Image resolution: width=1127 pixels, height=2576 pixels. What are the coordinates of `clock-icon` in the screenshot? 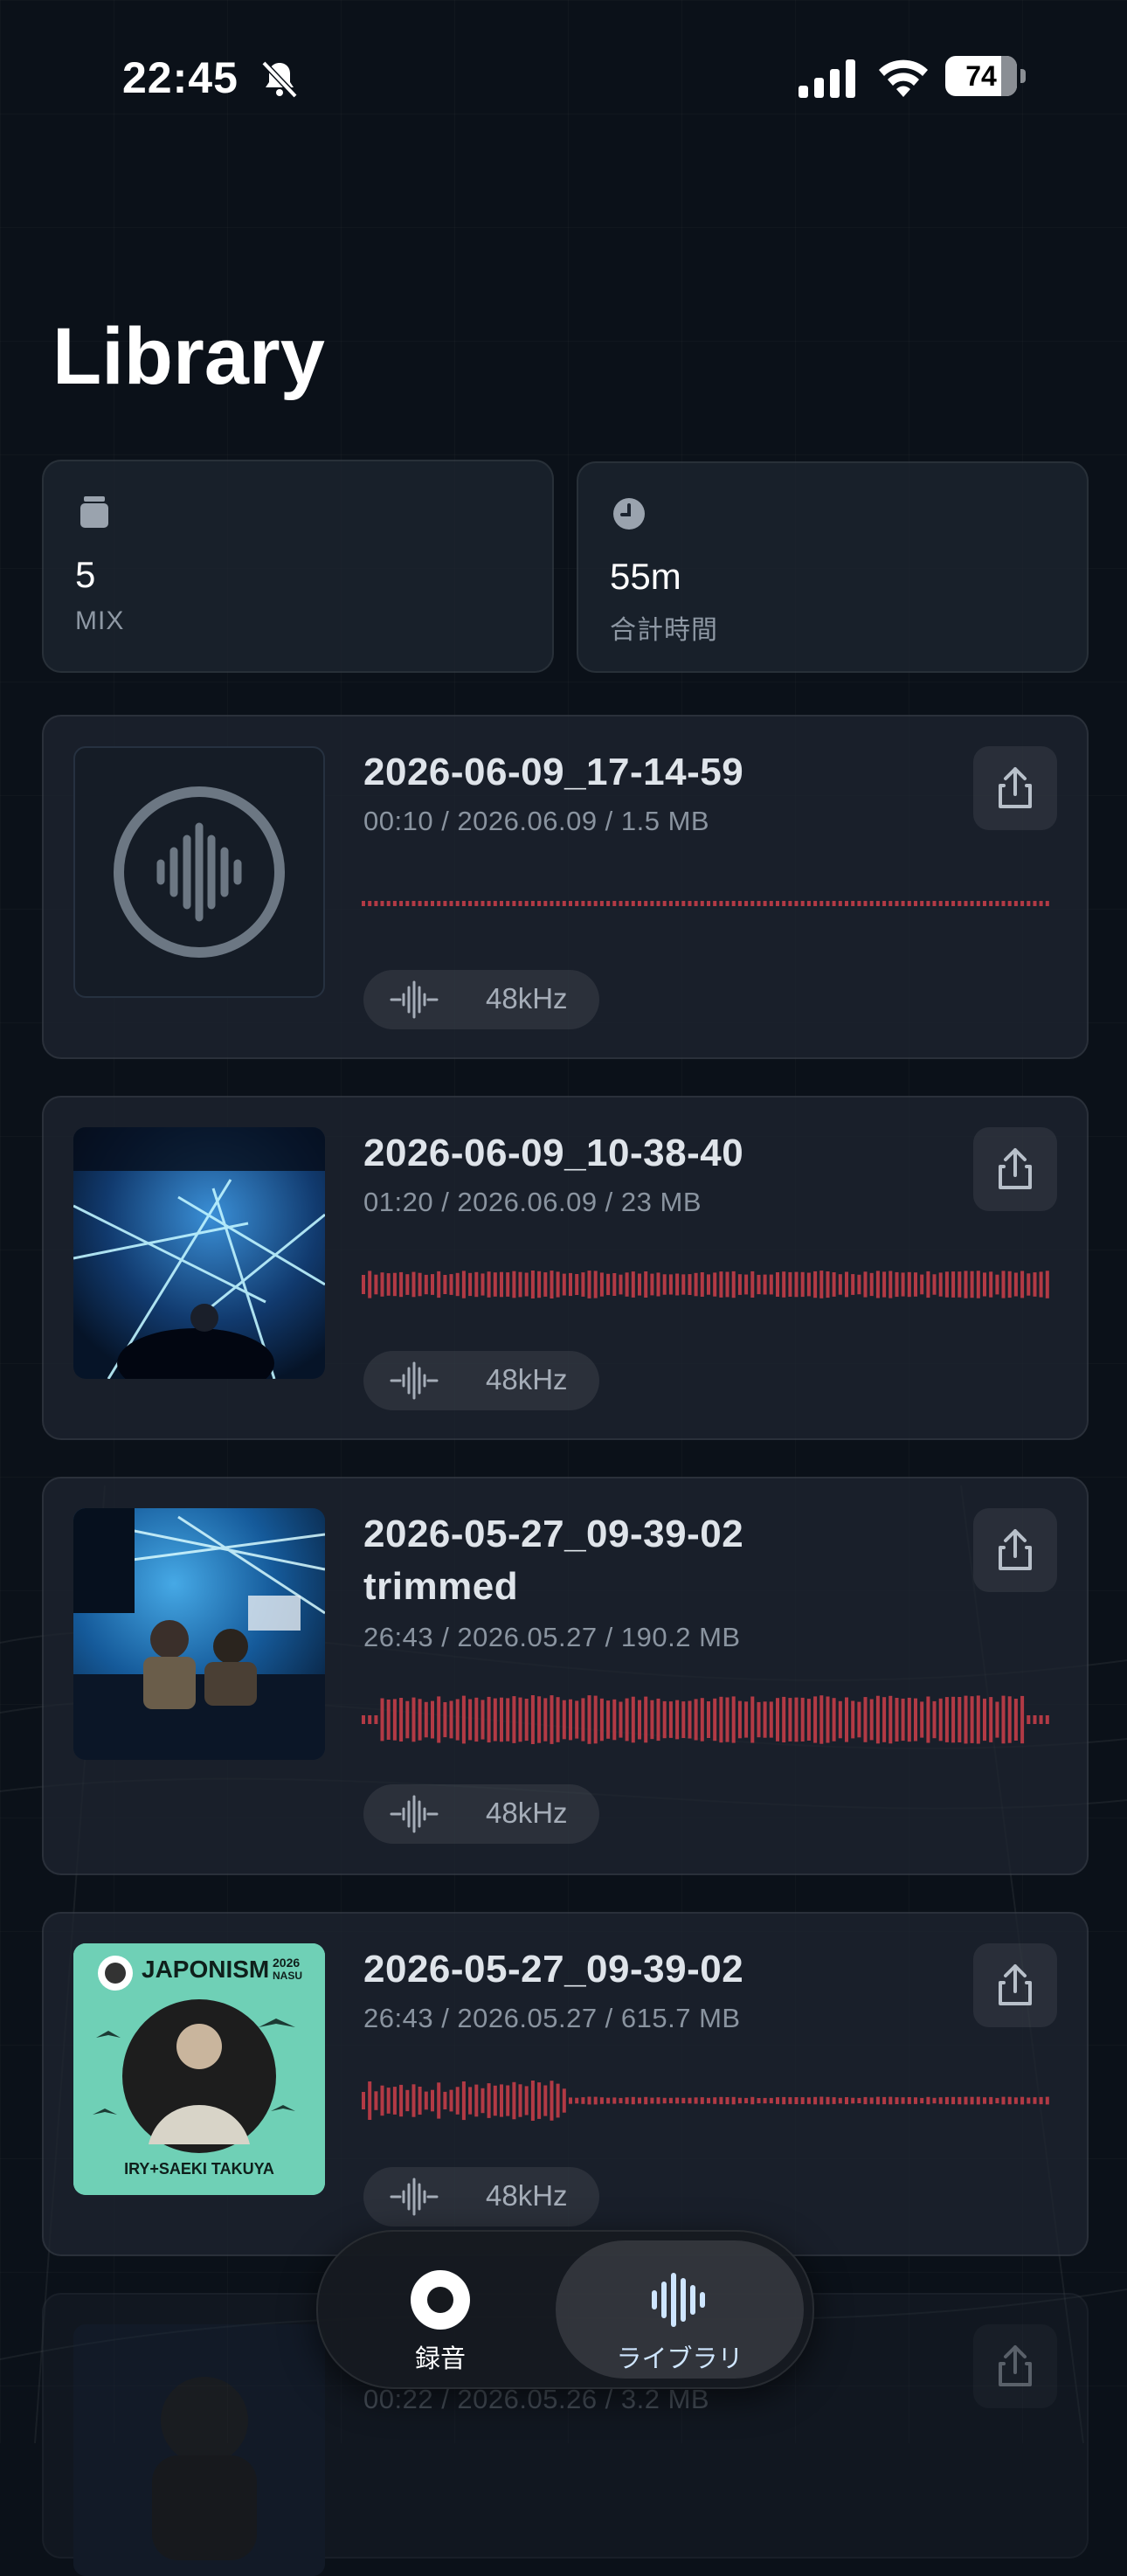 It's located at (629, 514).